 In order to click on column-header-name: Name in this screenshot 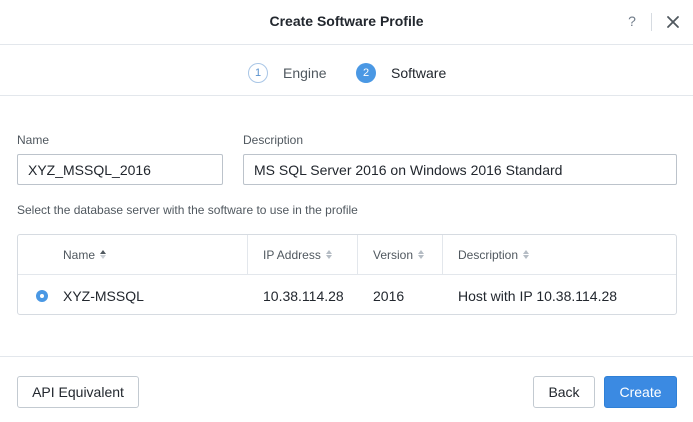, I will do `click(85, 254)`.